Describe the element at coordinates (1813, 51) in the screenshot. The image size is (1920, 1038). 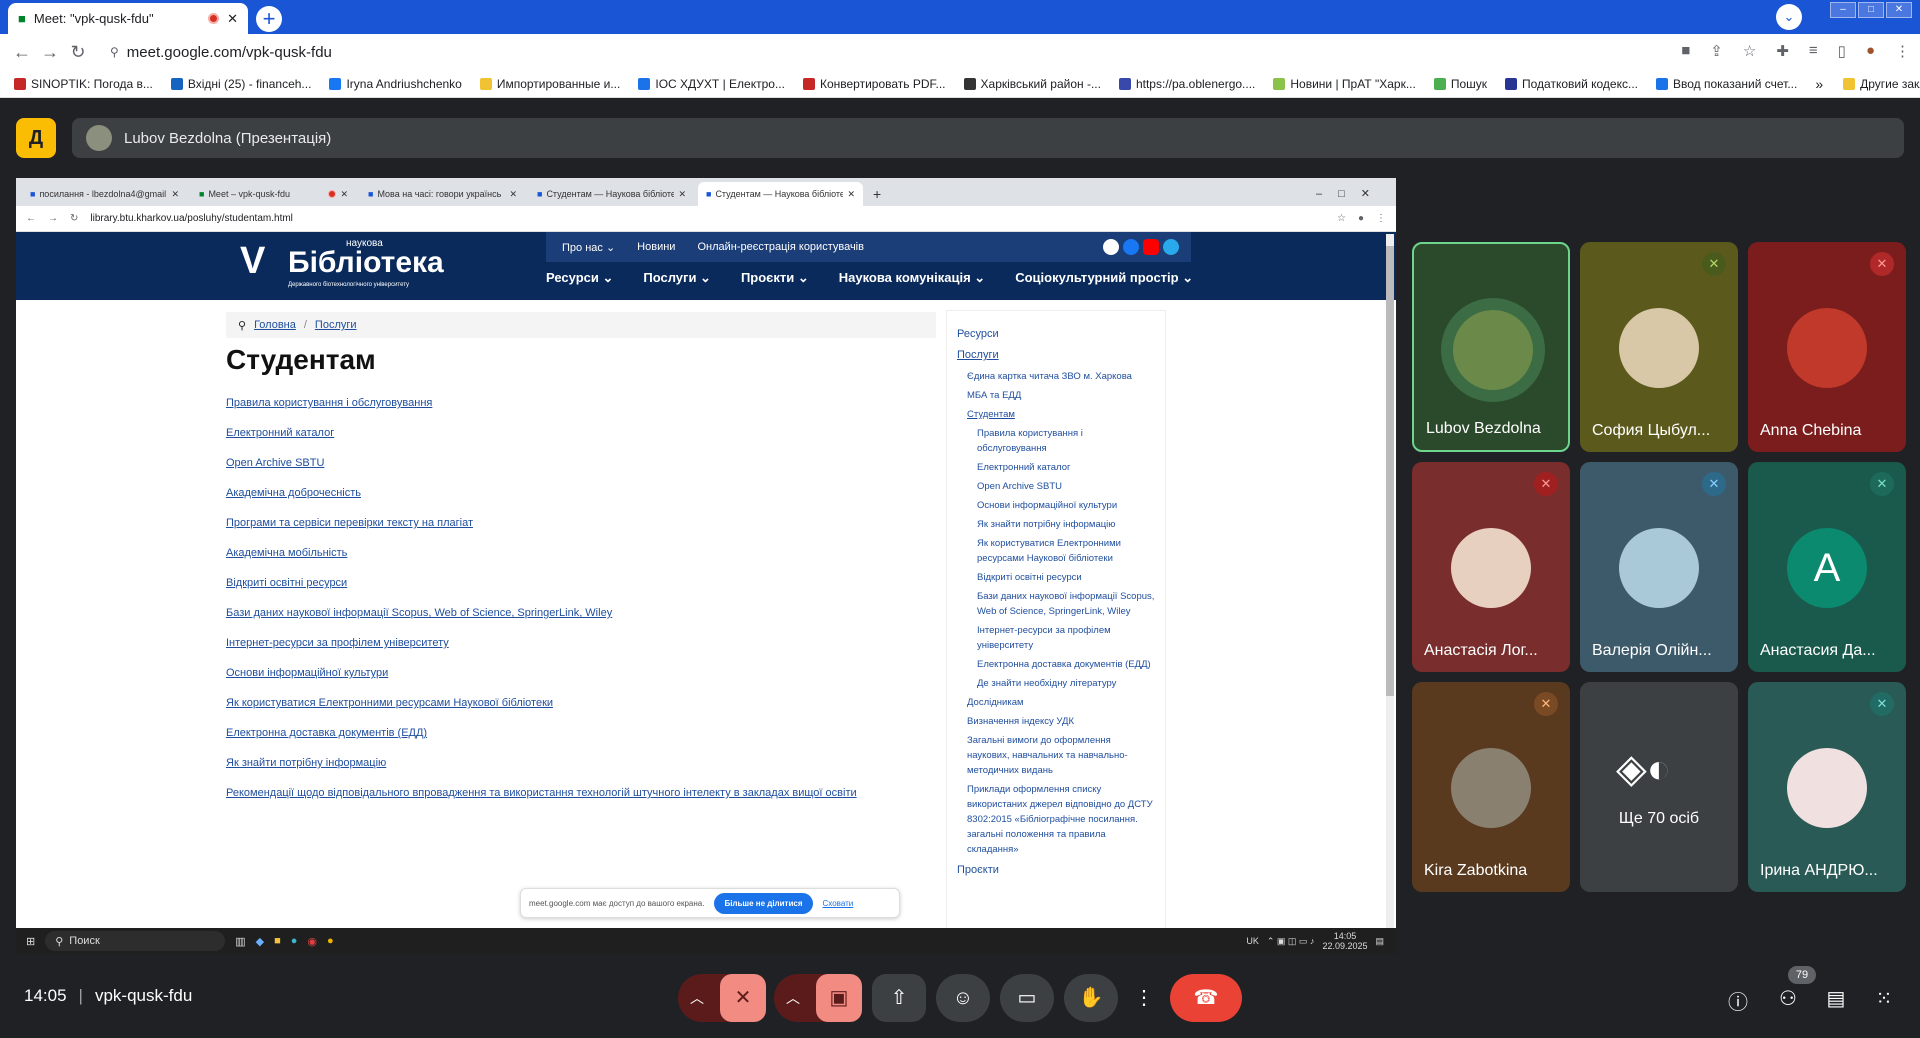
I see `reading-list-icon: ≡` at that location.